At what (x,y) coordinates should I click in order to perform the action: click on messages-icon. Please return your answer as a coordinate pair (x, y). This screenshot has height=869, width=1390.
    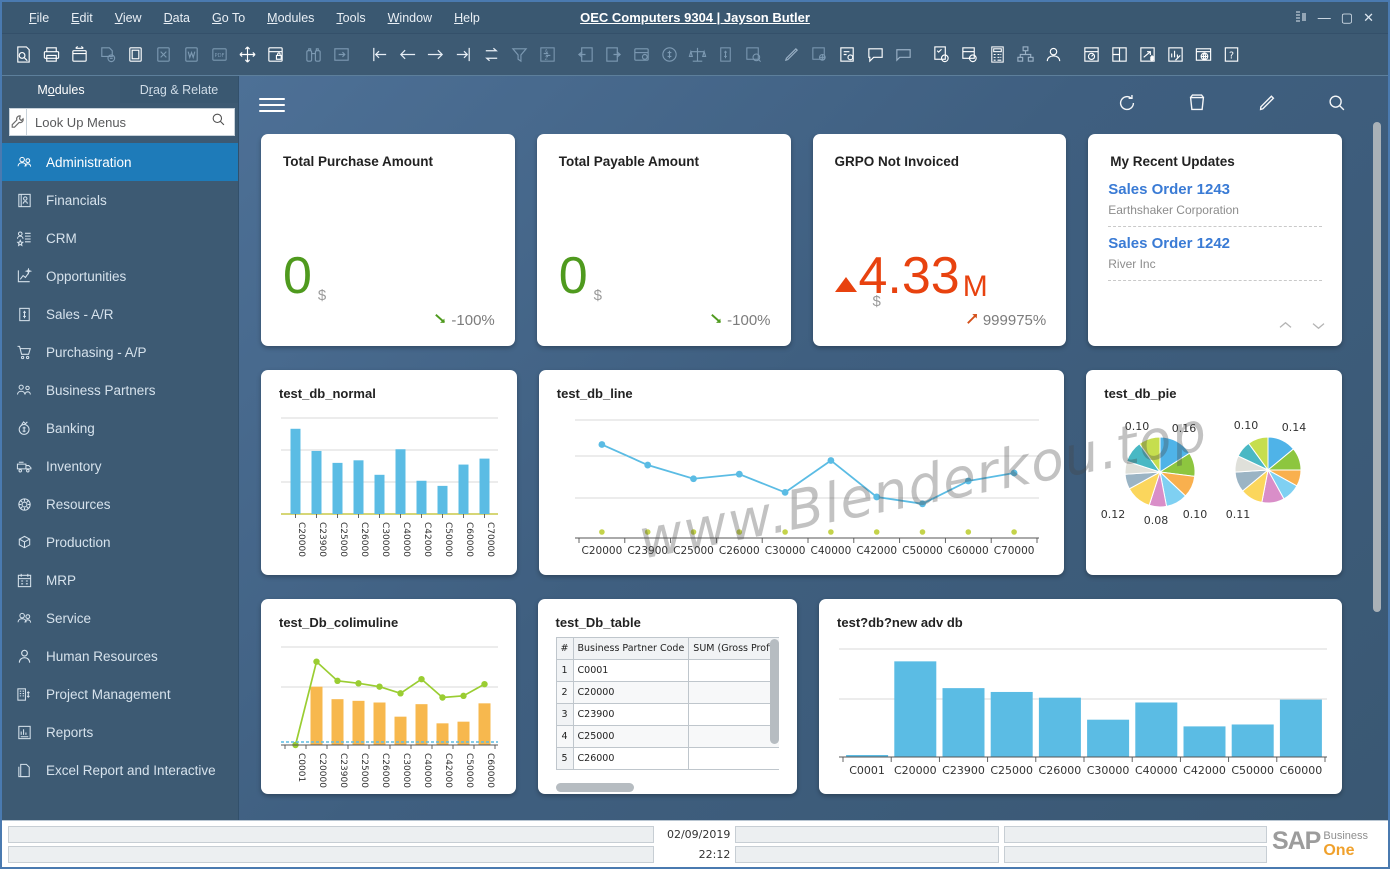
    Looking at the image, I should click on (875, 55).